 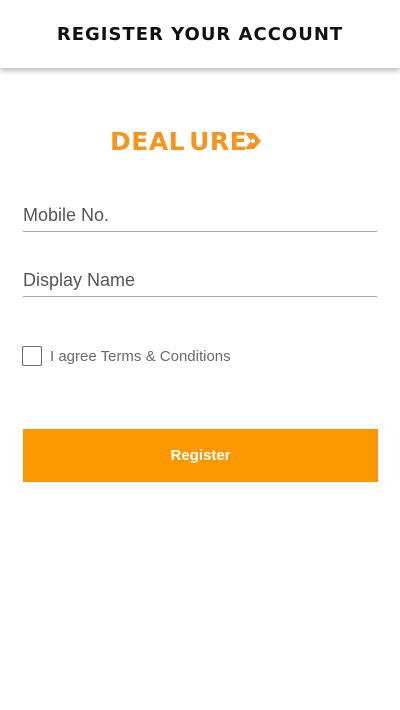 I want to click on page-title: REGISTER YOUR ACCOUNT, so click(x=200, y=34).